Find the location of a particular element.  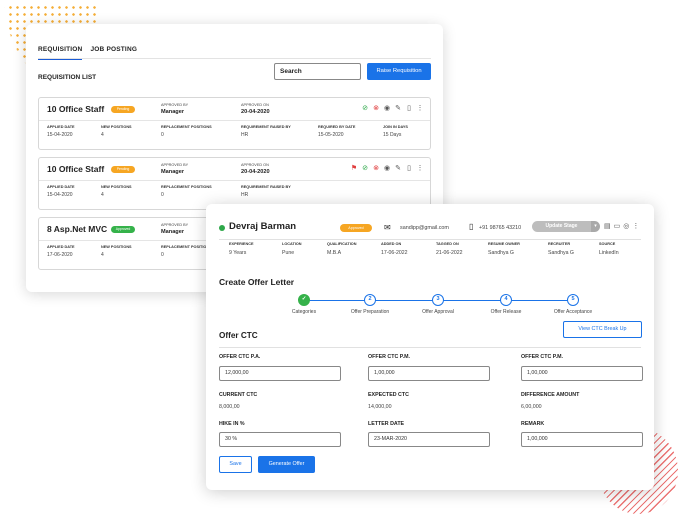

required-by-label: REQUIRED BY DATE is located at coordinates (337, 127).